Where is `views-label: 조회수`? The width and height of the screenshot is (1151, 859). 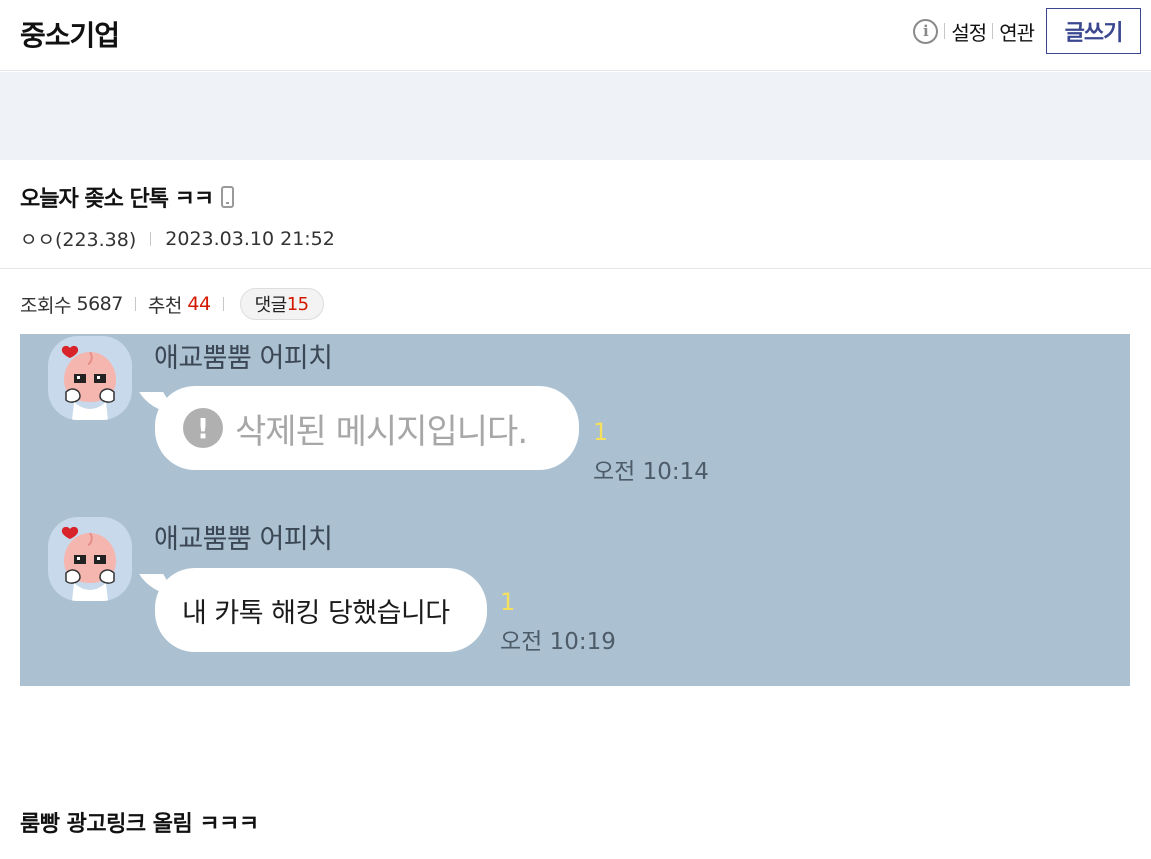 views-label: 조회수 is located at coordinates (45, 305).